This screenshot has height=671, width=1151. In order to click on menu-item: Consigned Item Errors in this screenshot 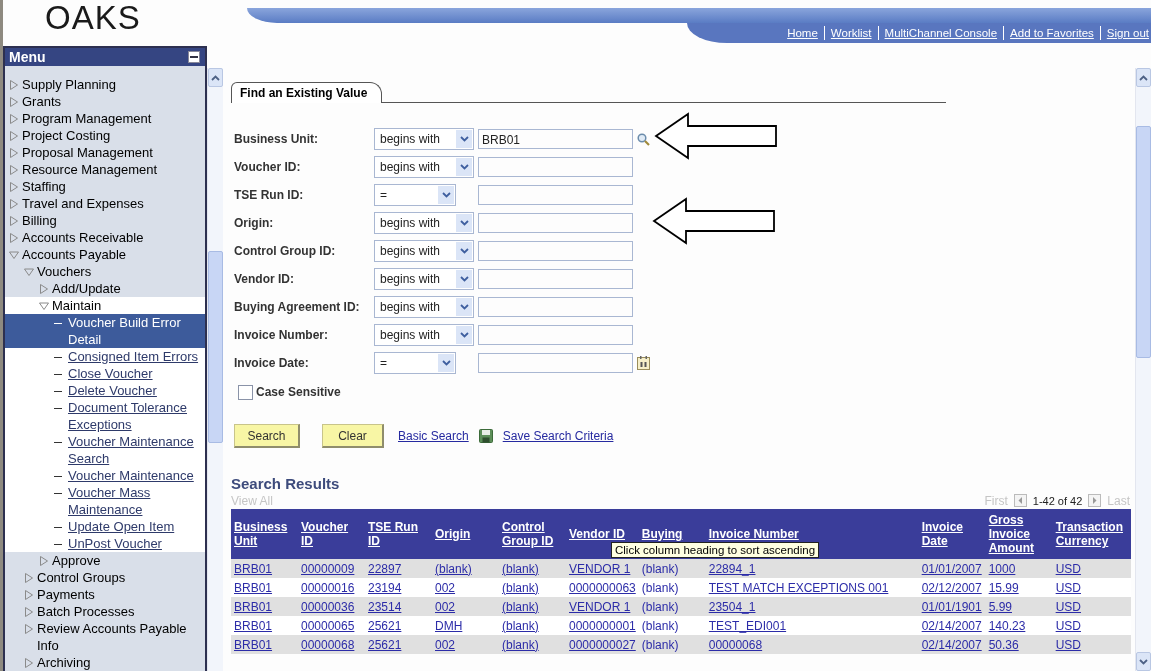, I will do `click(105, 356)`.